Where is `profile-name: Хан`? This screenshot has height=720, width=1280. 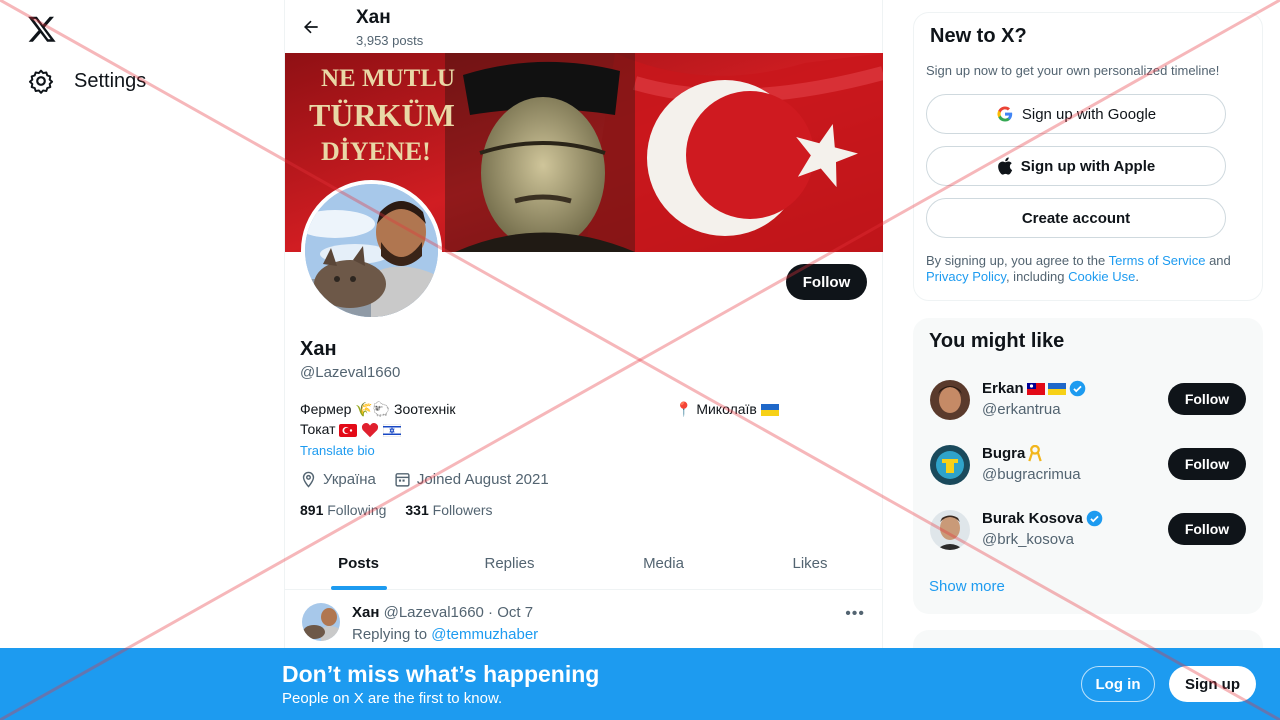 profile-name: Хан is located at coordinates (318, 349).